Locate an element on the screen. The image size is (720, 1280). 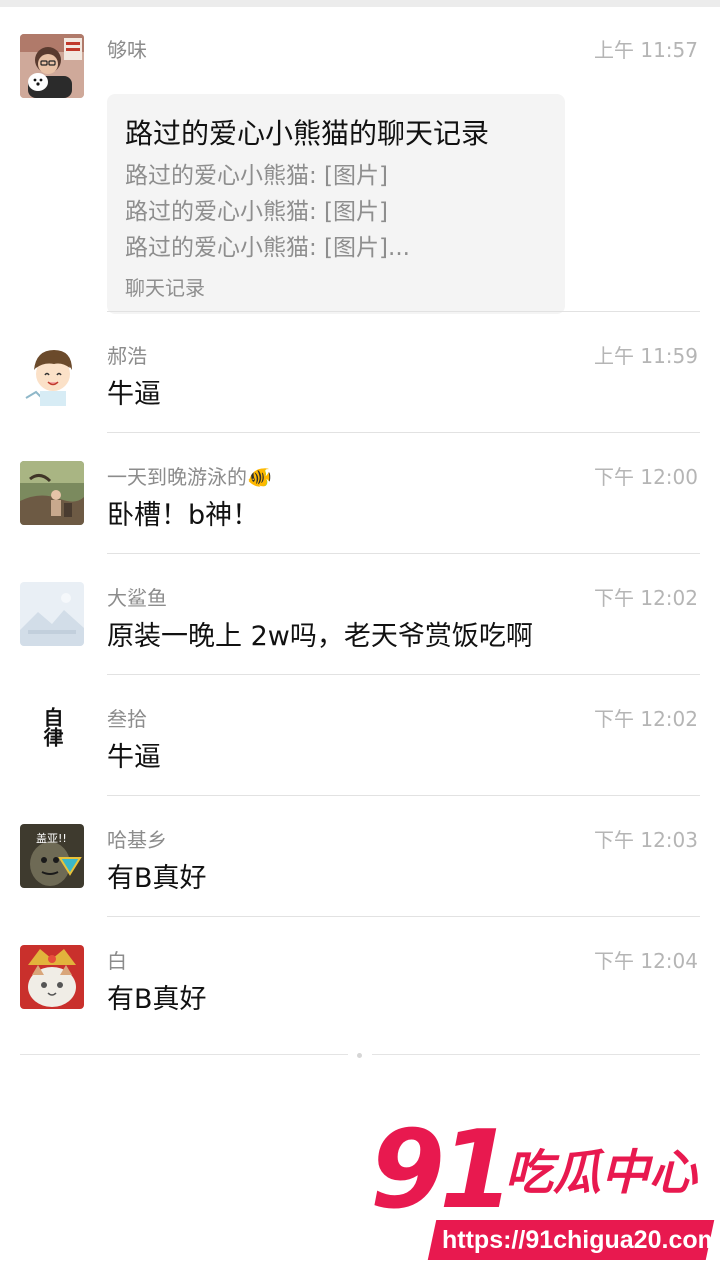
message-item: 大鲨鱼 下午 12:02 原装一晚上 2w吗，老天爷赏饭吃啊 is located at coordinates (360, 626).